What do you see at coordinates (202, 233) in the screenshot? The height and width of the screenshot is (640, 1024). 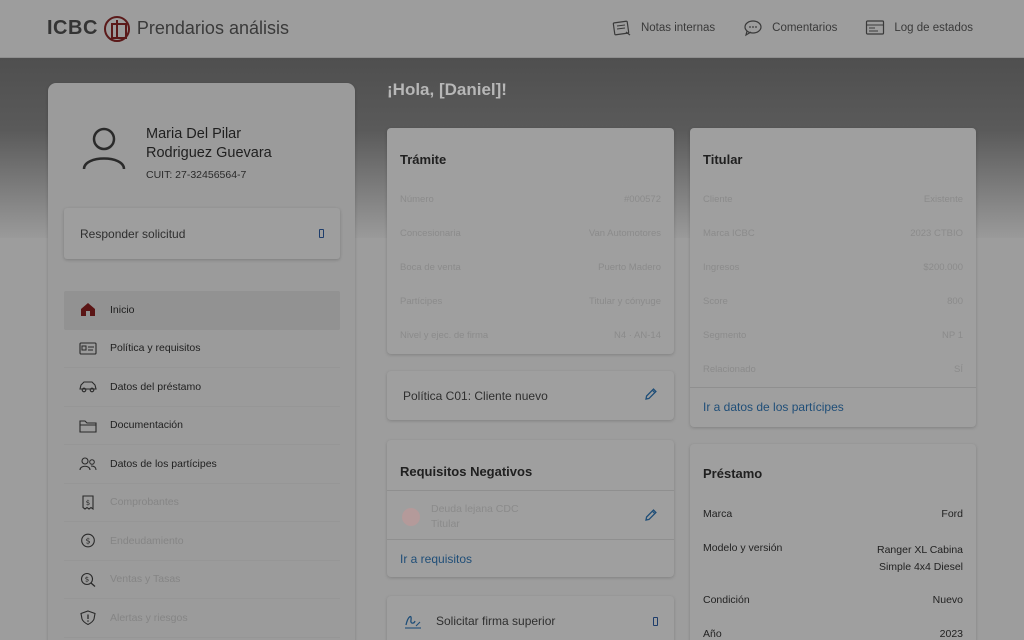 I see `respond-request-button: Responder solicitud` at bounding box center [202, 233].